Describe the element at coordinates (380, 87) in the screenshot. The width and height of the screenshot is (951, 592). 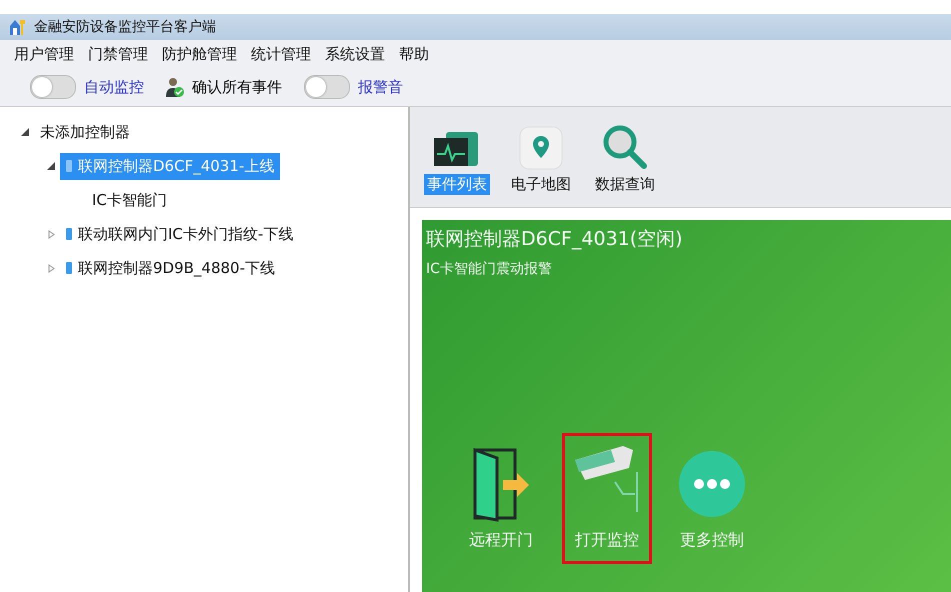
I see `toggle-label: 报警音` at that location.